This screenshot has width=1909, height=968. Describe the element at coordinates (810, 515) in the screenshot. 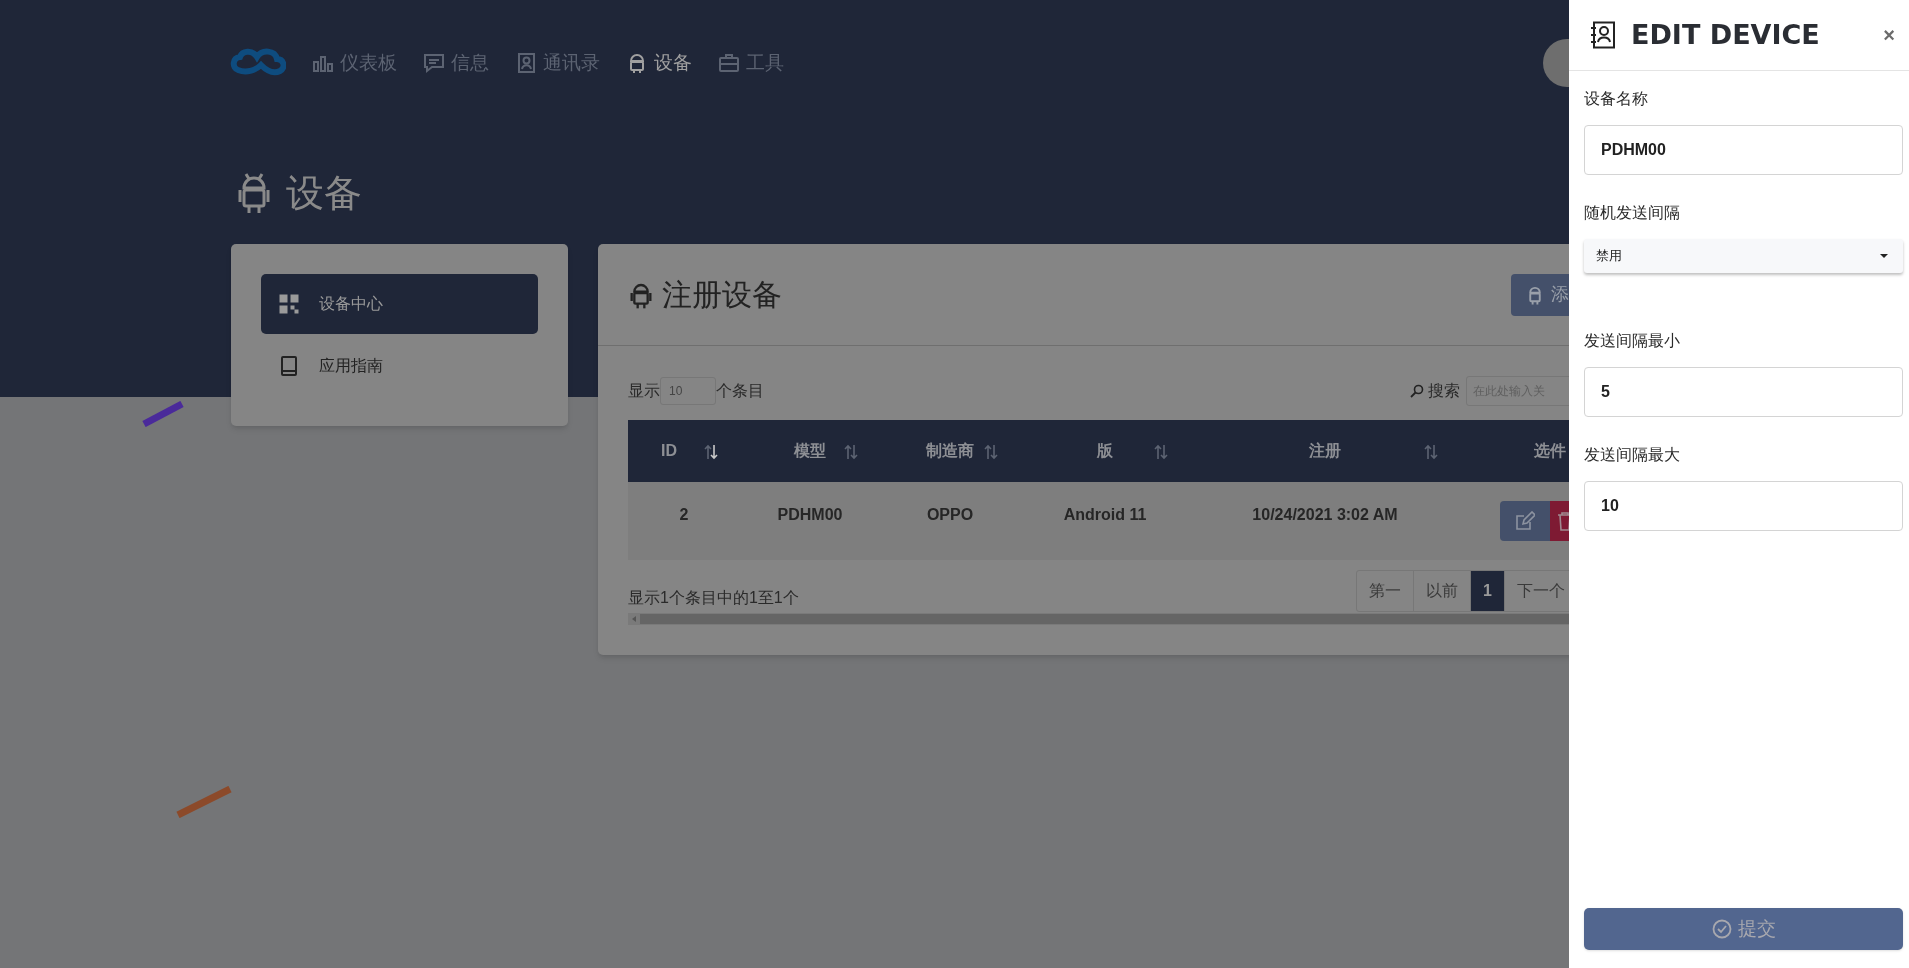

I see `table-cell-text: PDHM00` at that location.